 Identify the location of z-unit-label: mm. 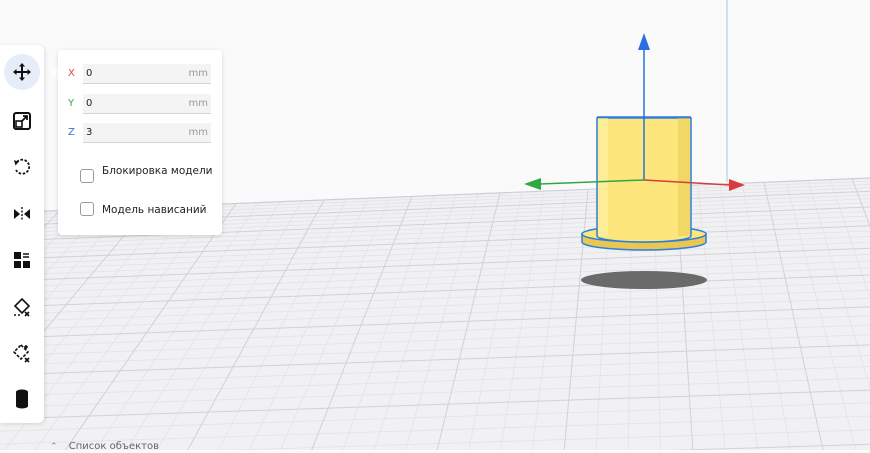
(198, 132).